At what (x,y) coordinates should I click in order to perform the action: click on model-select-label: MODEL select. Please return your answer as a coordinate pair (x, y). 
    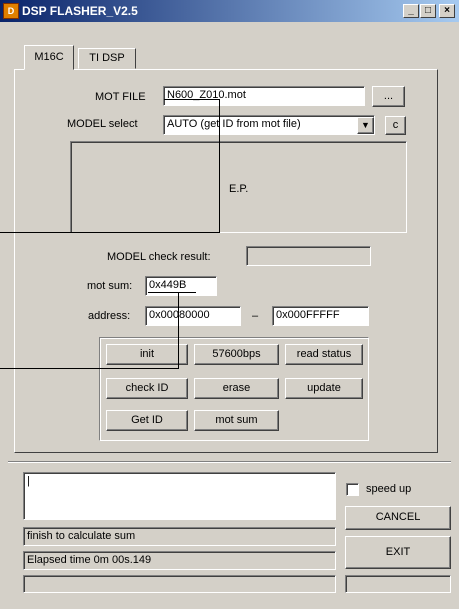
    Looking at the image, I should click on (102, 124).